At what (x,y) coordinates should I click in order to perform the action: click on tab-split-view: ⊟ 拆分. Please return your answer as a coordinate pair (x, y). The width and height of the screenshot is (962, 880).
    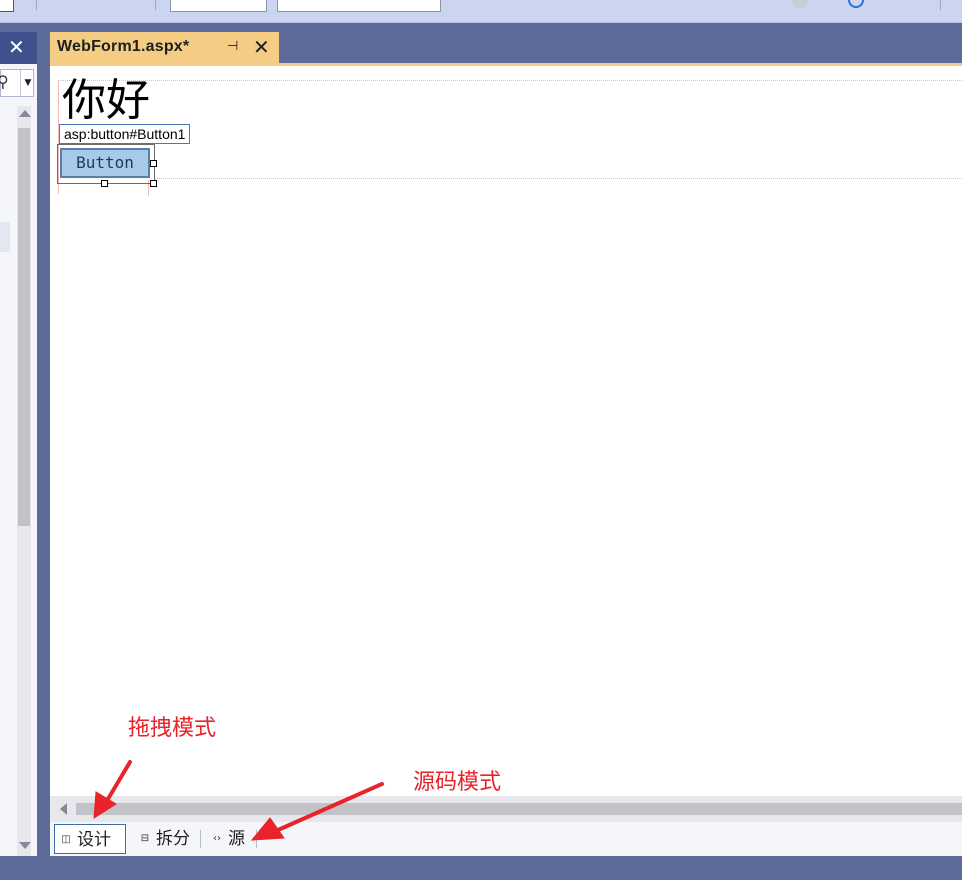
    Looking at the image, I should click on (169, 839).